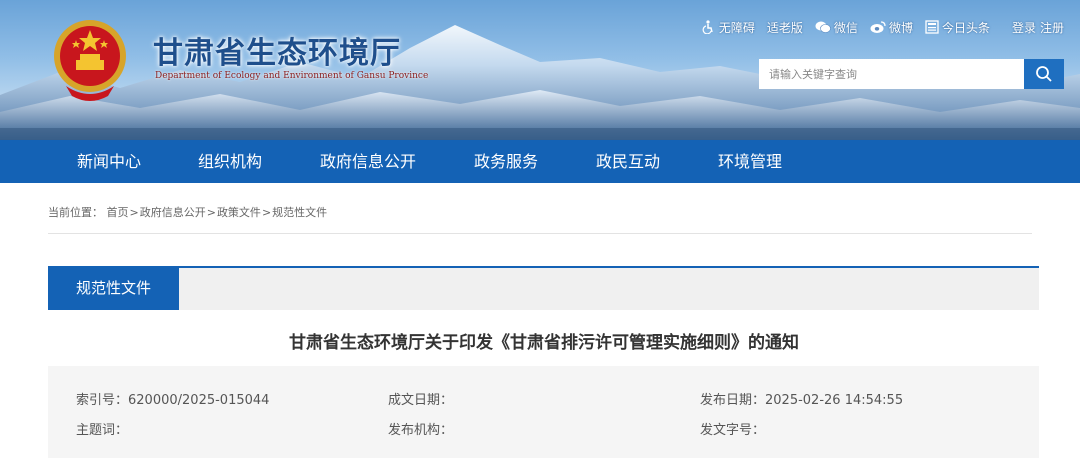 Image resolution: width=1080 pixels, height=458 pixels. I want to click on meta-subject-label: 主题词：, so click(102, 430).